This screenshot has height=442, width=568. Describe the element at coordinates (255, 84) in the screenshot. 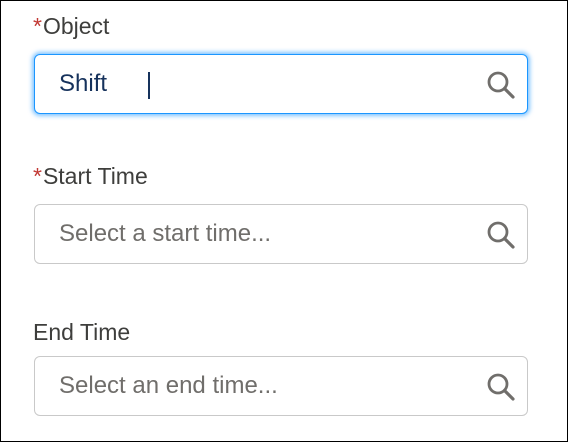

I see `object-input` at that location.